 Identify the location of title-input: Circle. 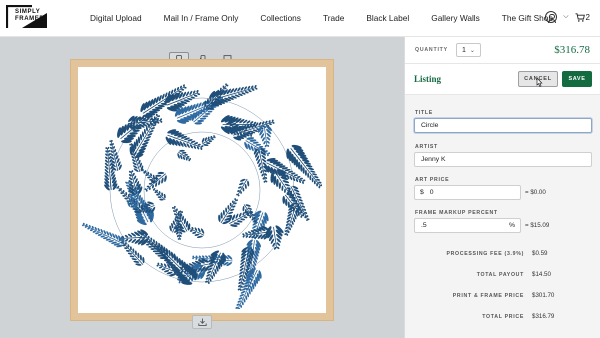
(503, 125).